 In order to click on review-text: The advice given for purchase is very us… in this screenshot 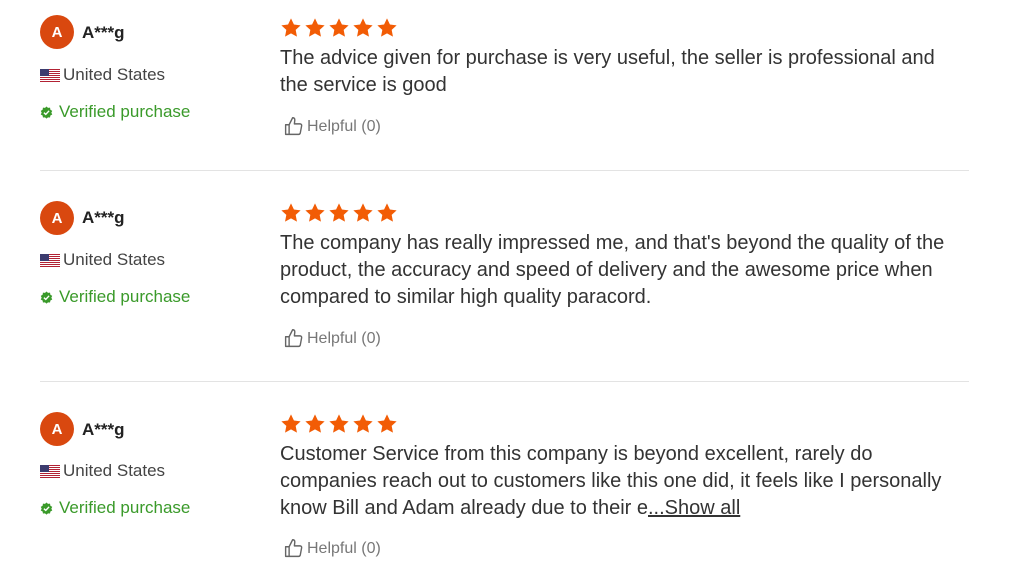, I will do `click(607, 71)`.